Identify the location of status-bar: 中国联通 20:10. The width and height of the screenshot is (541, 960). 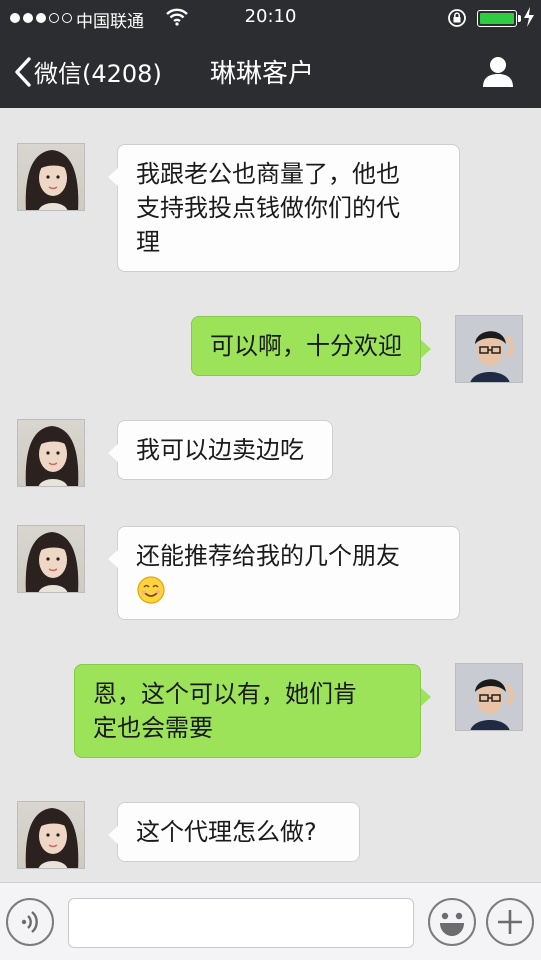
(270, 18).